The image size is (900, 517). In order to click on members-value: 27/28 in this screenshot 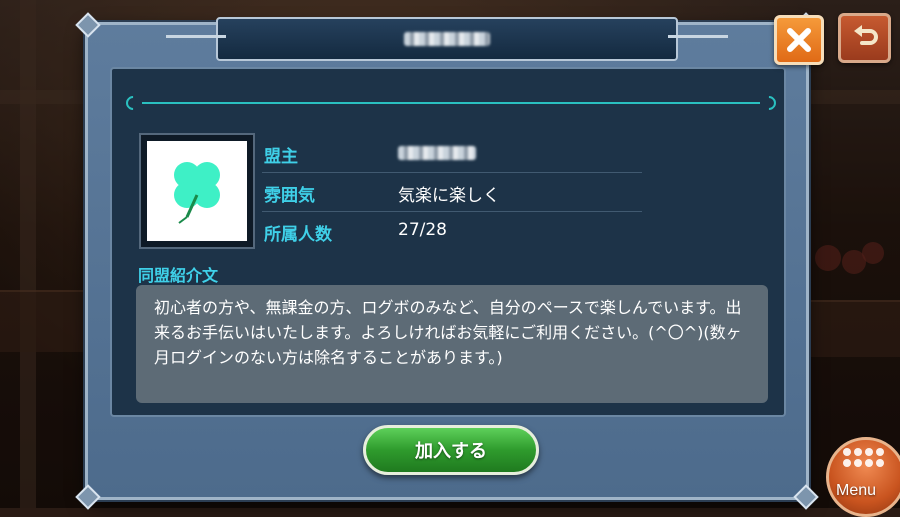, I will do `click(422, 230)`.